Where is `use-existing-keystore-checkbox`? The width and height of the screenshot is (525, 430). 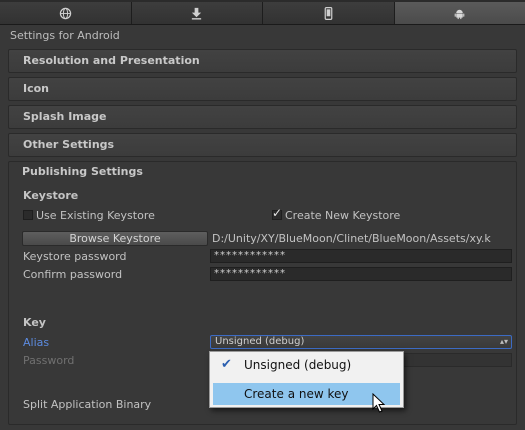 use-existing-keystore-checkbox is located at coordinates (28, 215).